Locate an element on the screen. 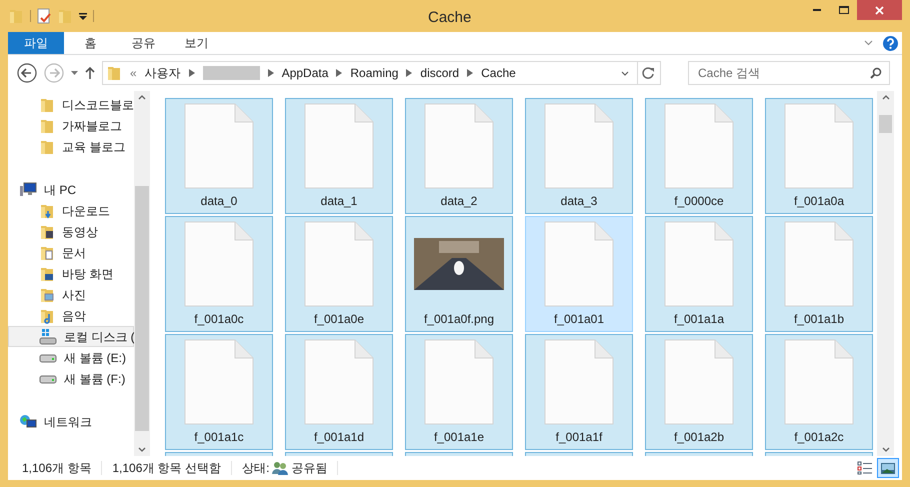  nav-item: 다운로드 is located at coordinates (71, 210).